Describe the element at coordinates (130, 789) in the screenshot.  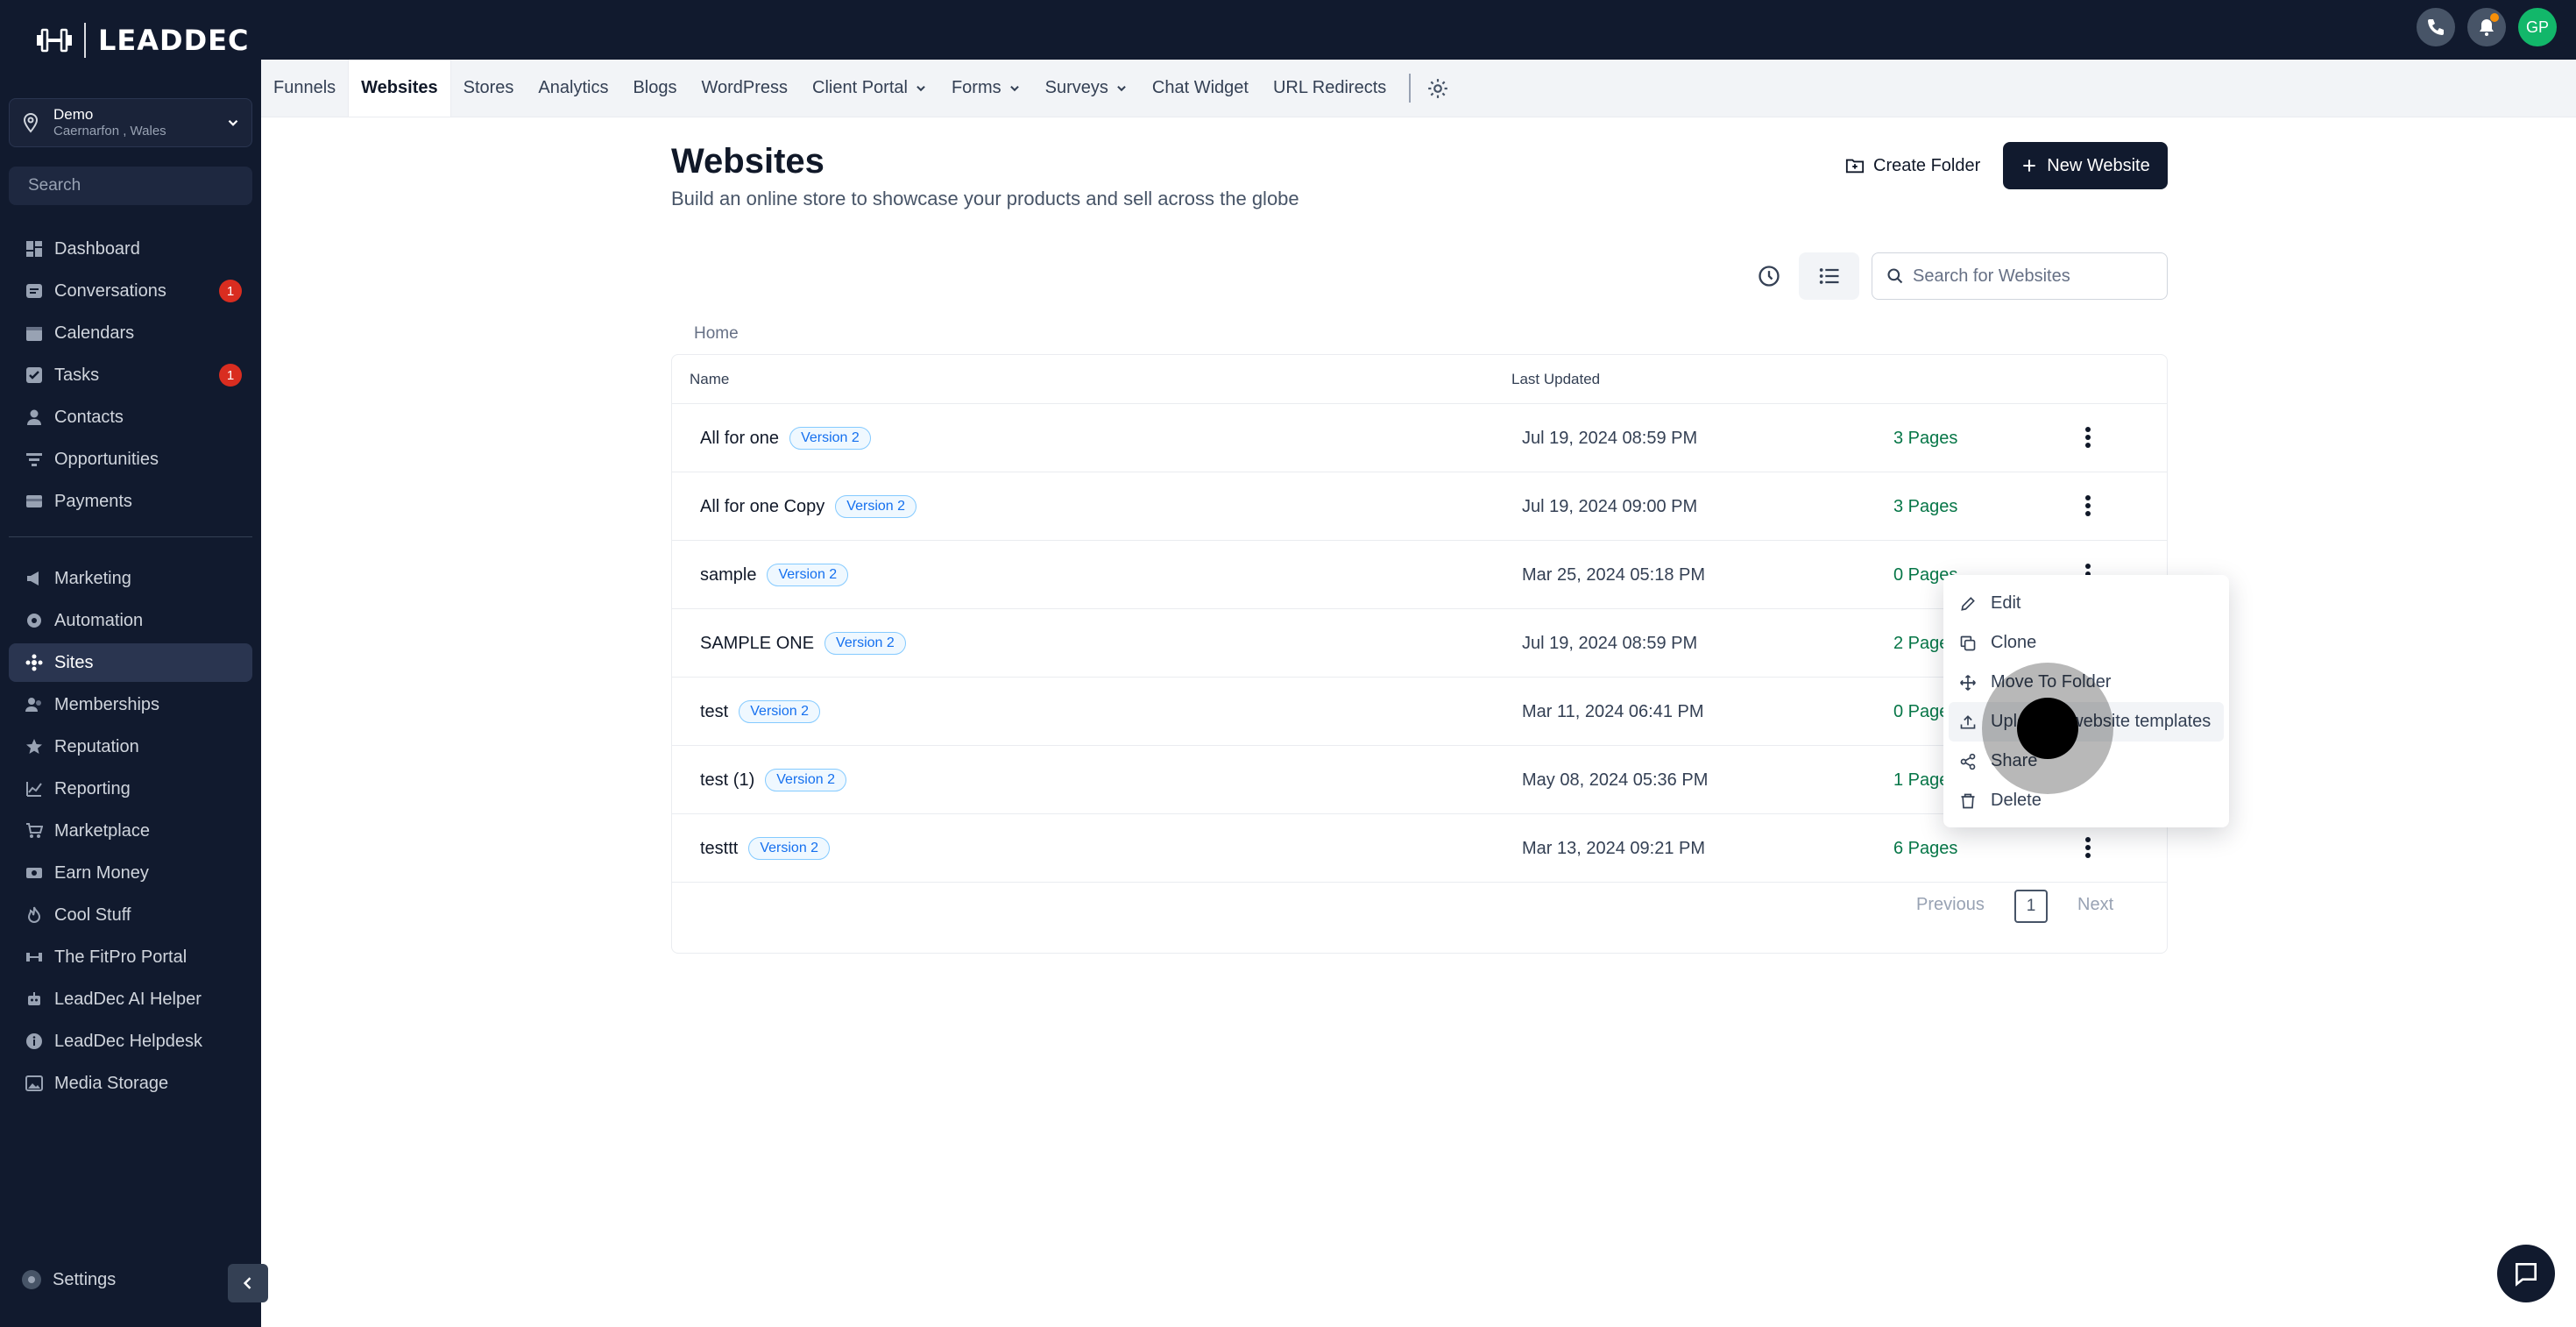
I see `sidebar-item-reporting: Reporting` at that location.